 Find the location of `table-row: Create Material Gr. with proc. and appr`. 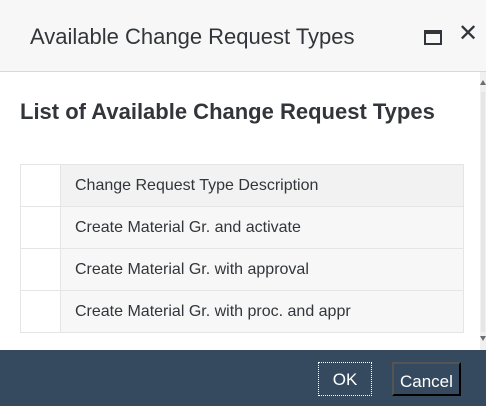

table-row: Create Material Gr. with proc. and appr is located at coordinates (242, 311).